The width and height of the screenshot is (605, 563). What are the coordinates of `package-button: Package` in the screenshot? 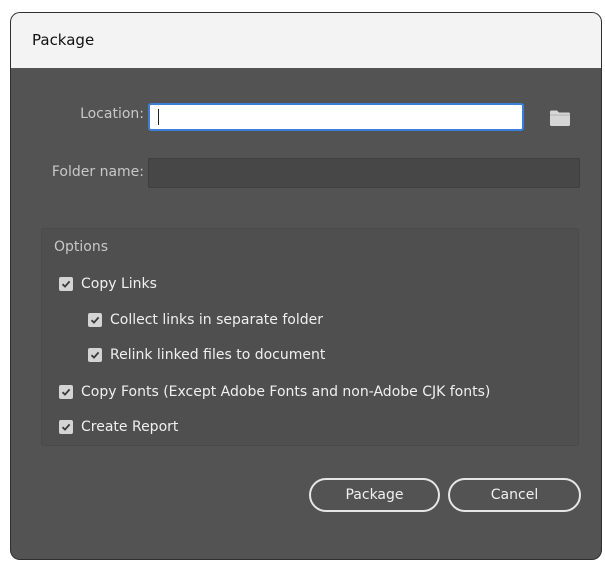 It's located at (374, 495).